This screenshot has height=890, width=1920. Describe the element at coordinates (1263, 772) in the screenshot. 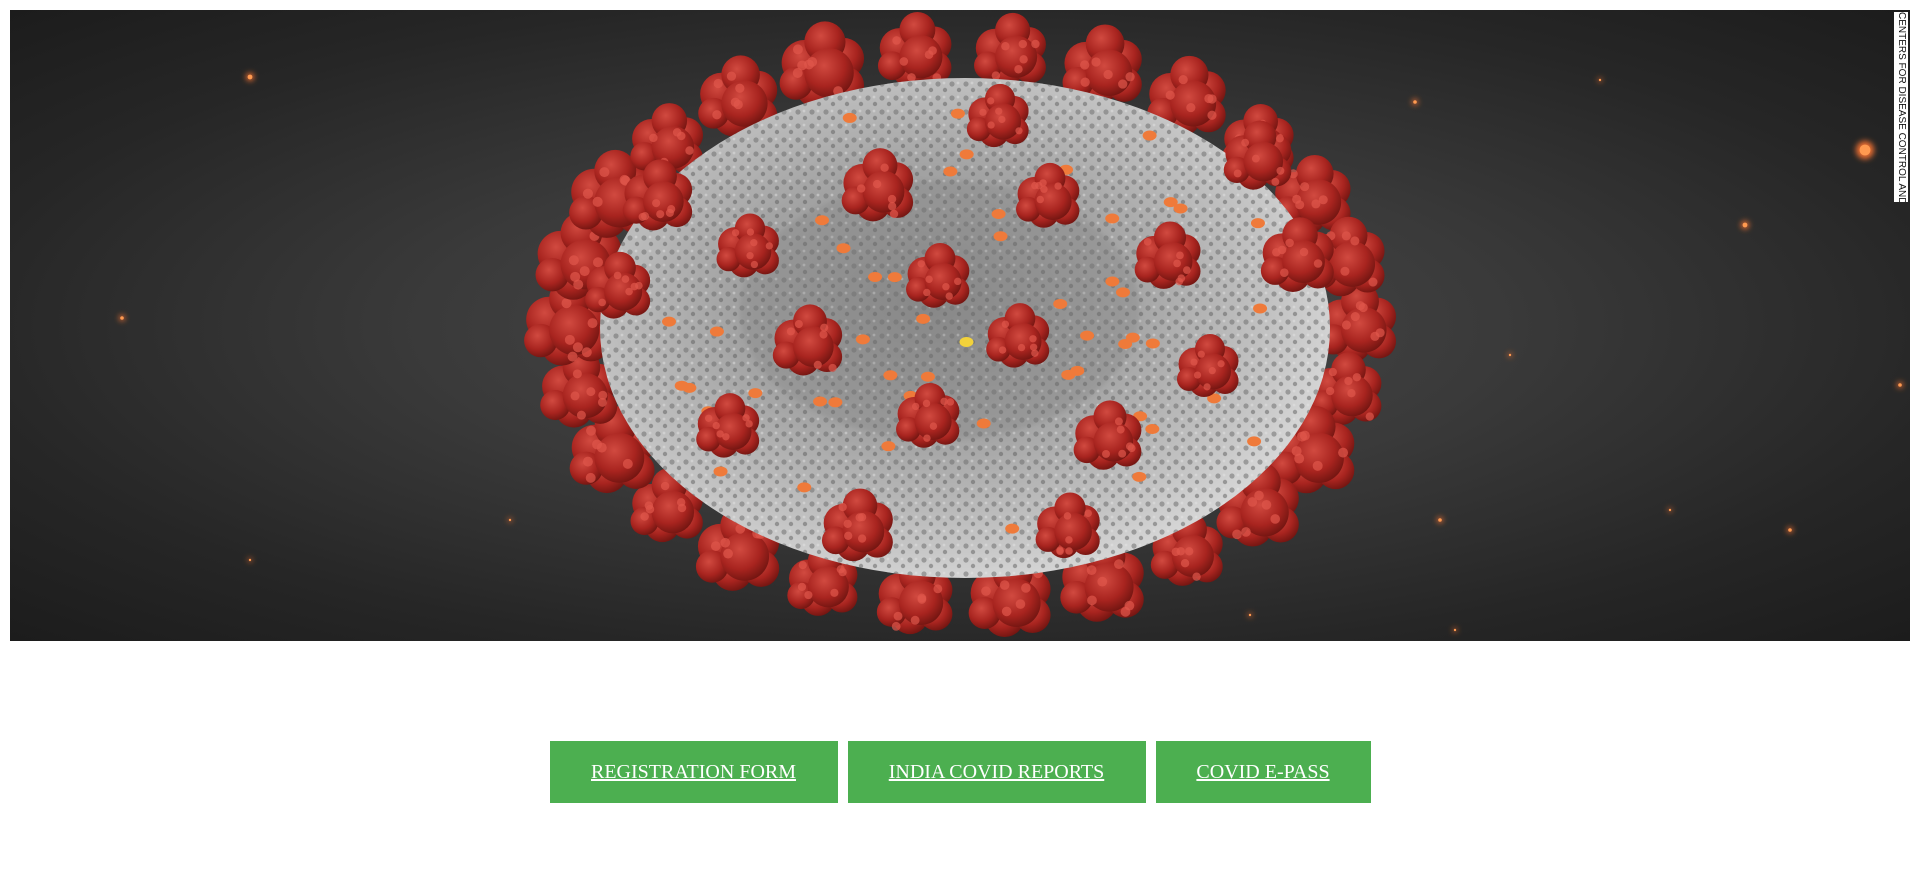

I see `covid-e-pass-button: COVID E-PASS` at that location.